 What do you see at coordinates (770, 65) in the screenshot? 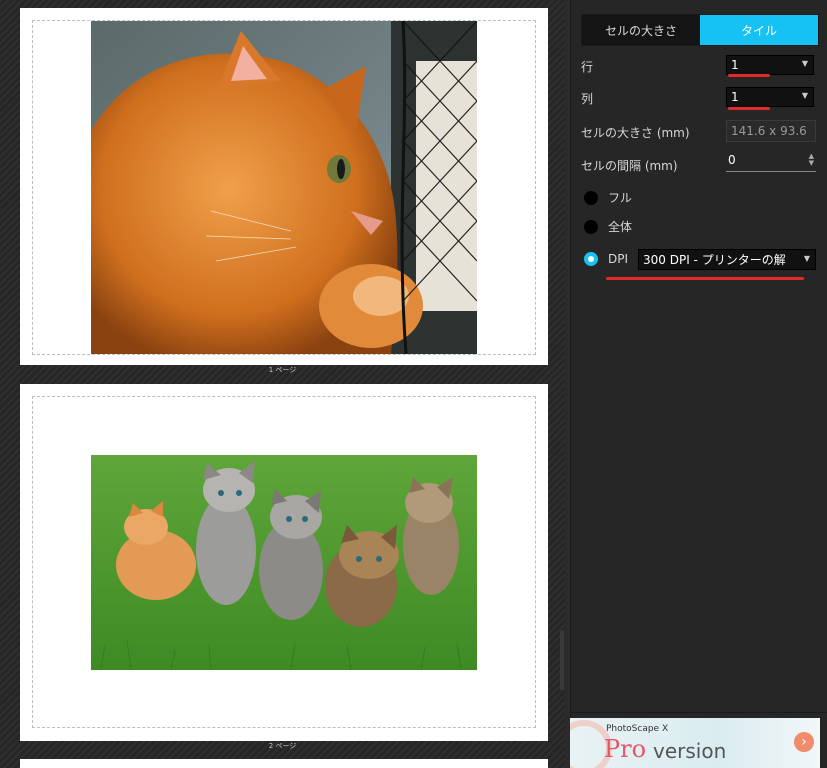
I see `rows-select: 1 ▼` at bounding box center [770, 65].